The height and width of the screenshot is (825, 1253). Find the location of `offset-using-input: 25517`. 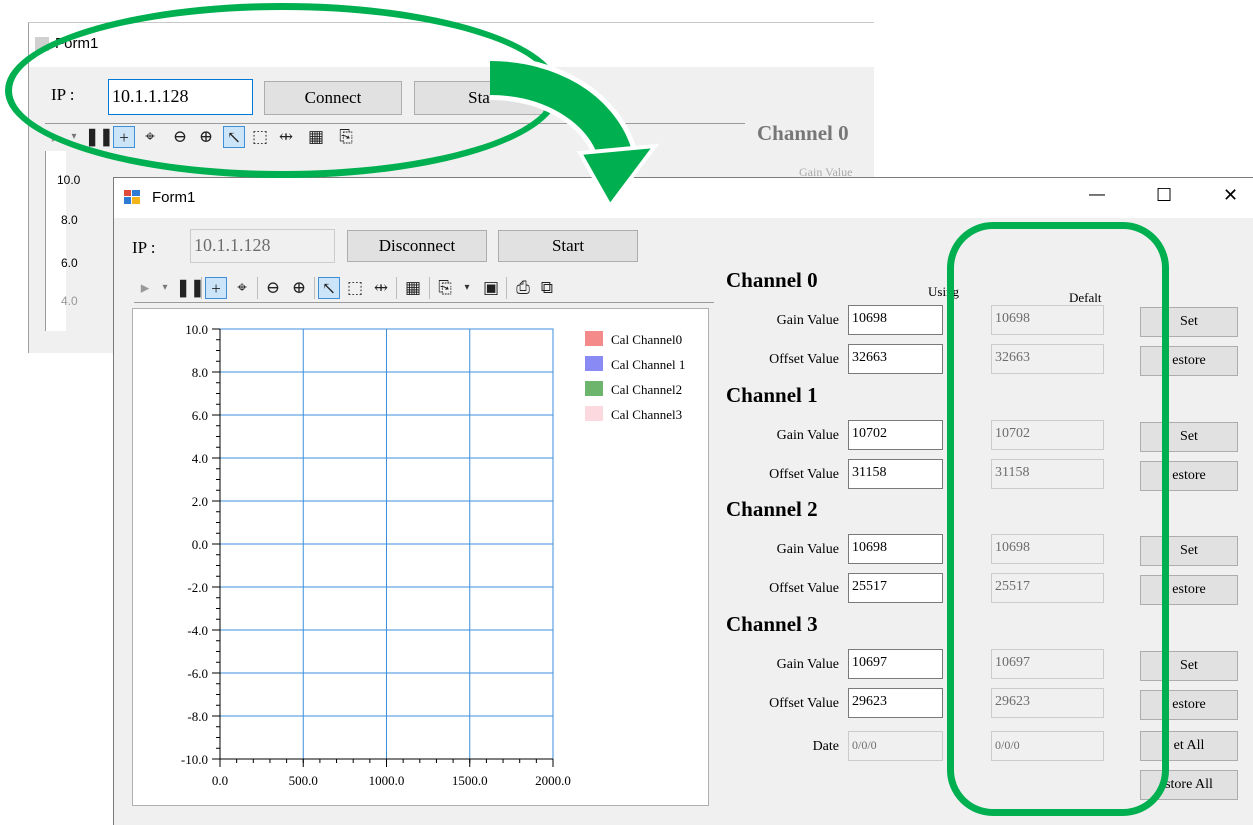

offset-using-input: 25517 is located at coordinates (895, 588).